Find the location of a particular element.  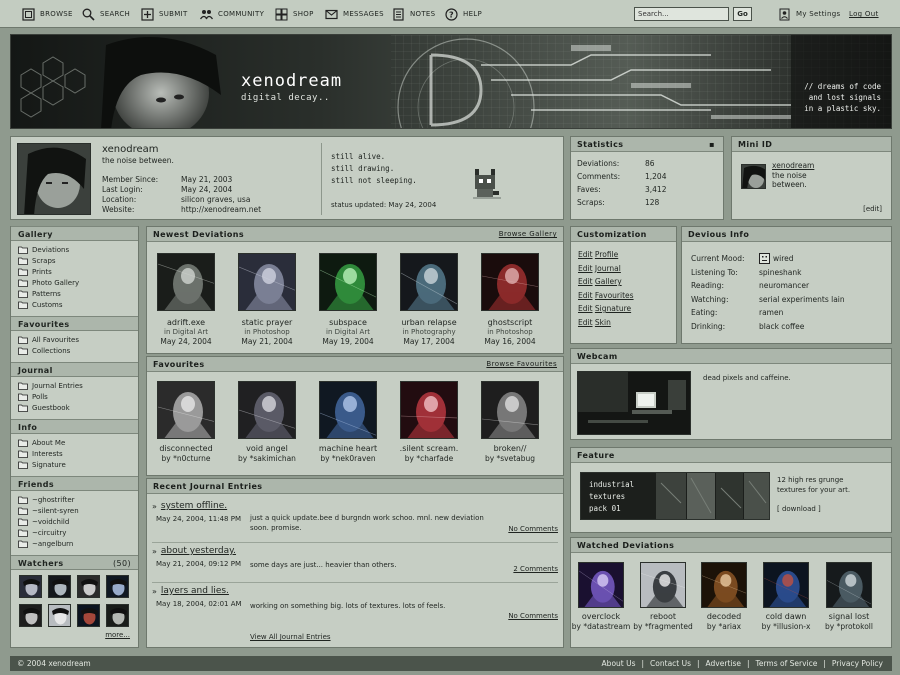

collapse-icon: ▪ is located at coordinates (712, 144).